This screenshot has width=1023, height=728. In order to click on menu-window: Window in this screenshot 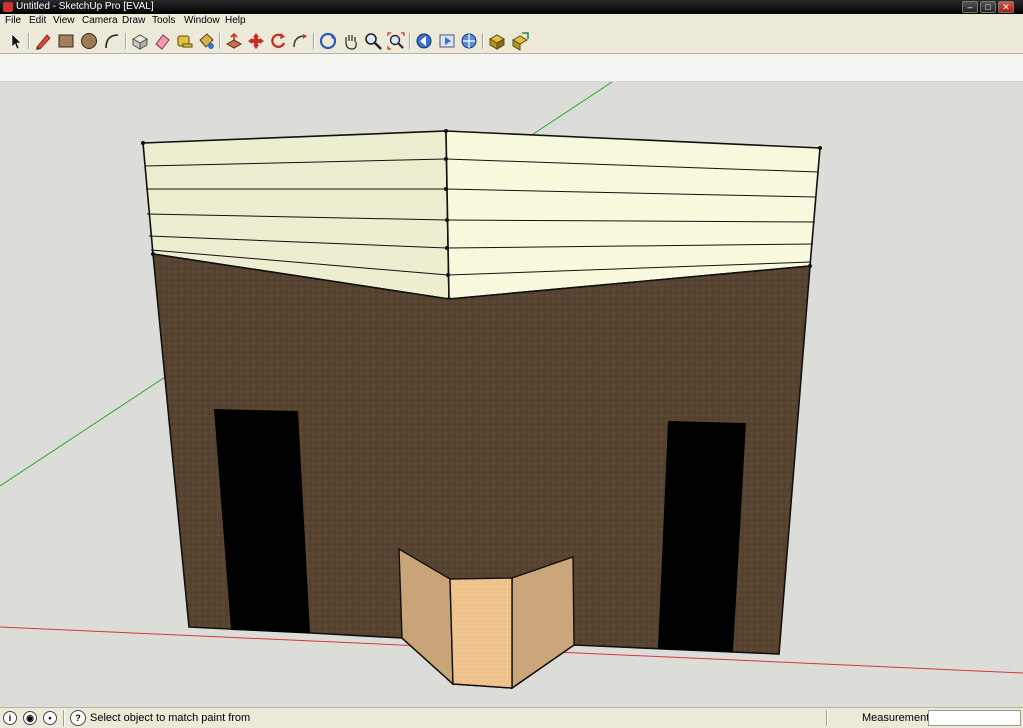, I will do `click(202, 20)`.